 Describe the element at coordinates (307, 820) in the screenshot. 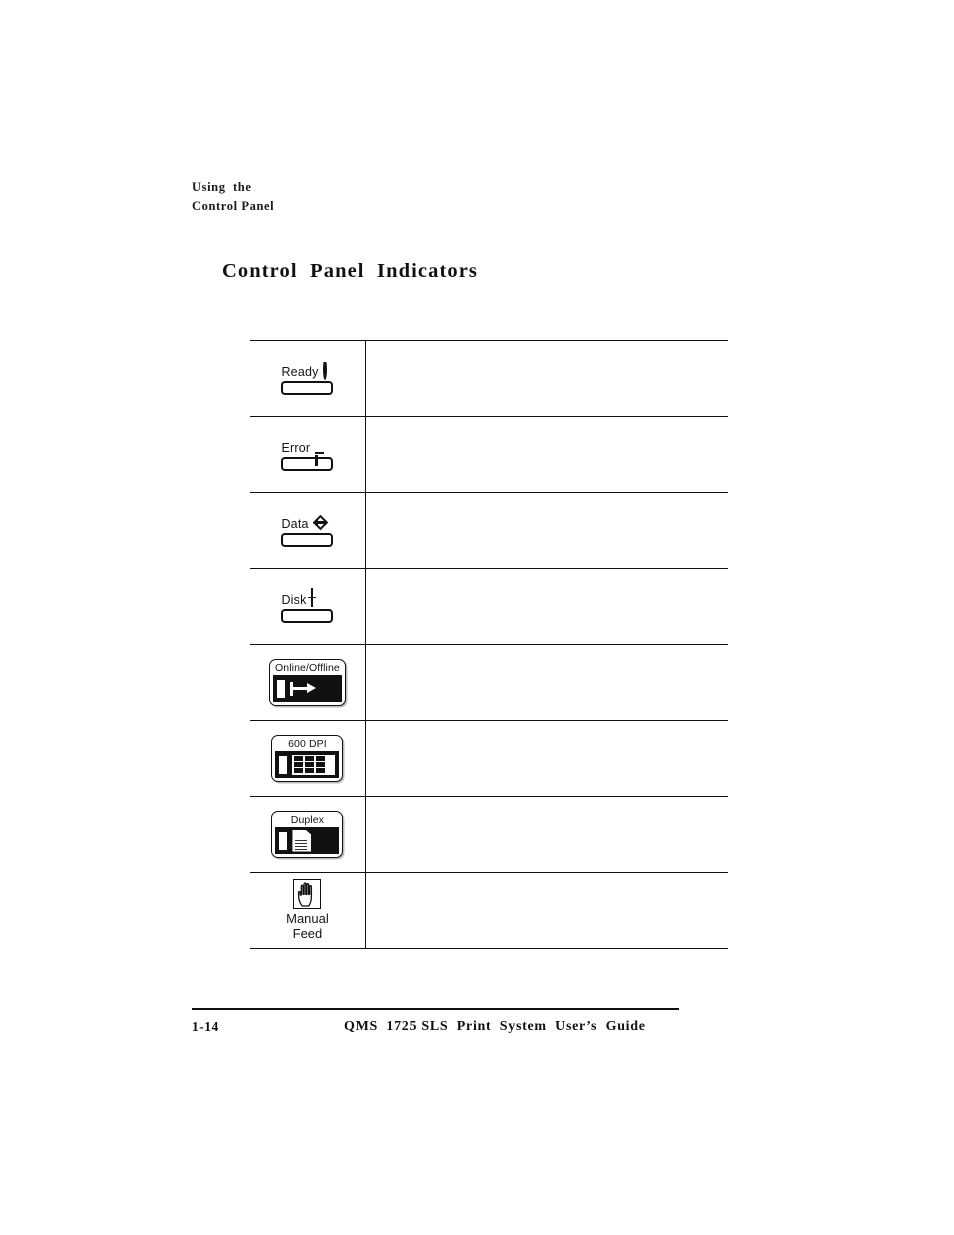

I see `key-label-duplex: Duplex` at that location.